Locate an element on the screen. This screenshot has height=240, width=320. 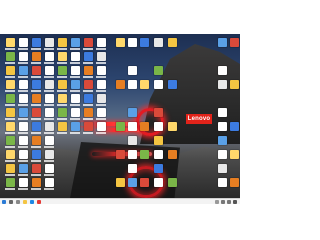
browser-icon is located at coordinates (32, 201).